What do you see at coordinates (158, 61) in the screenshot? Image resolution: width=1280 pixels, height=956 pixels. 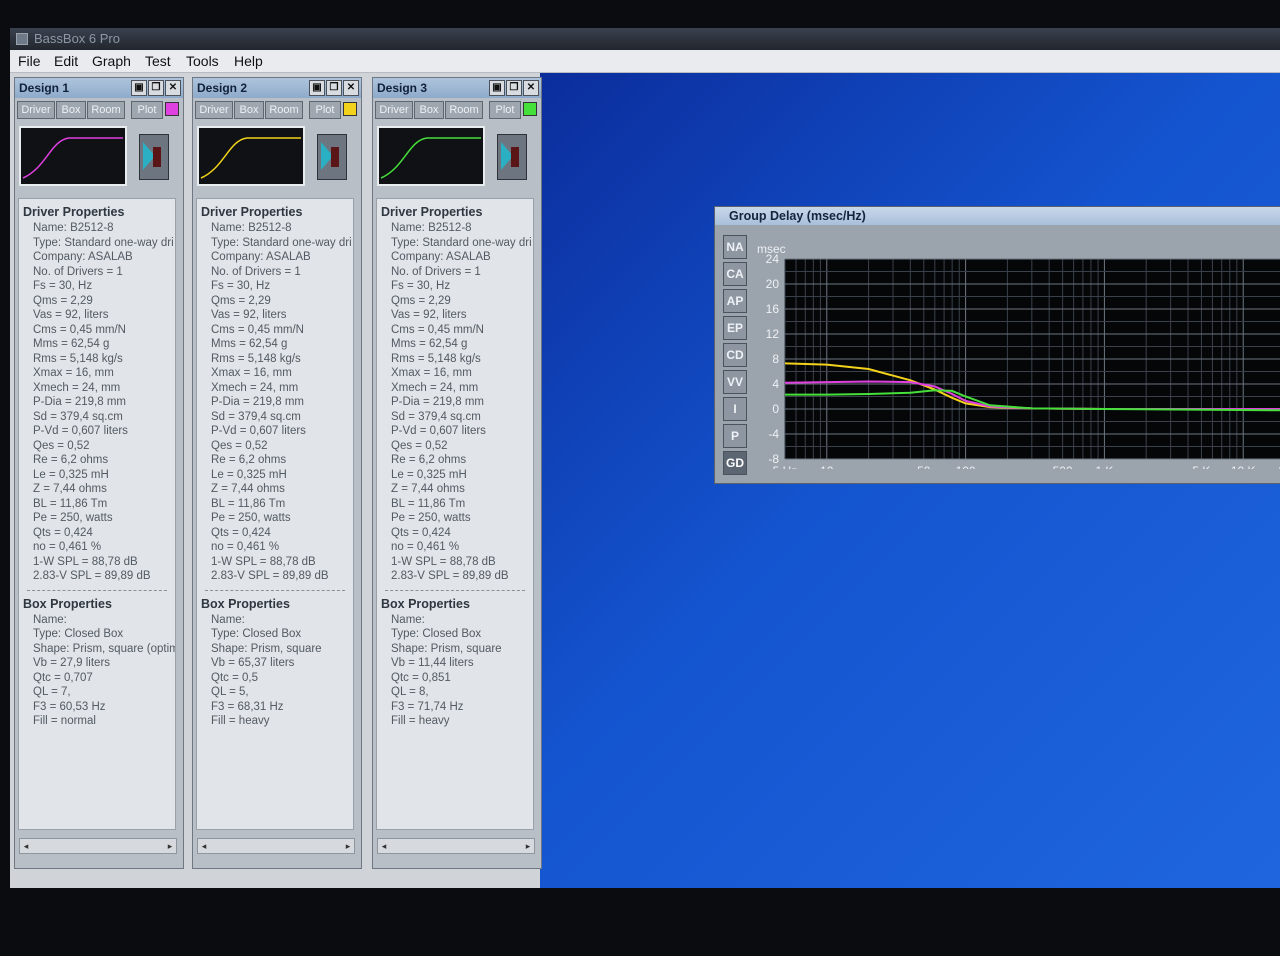 I see `menu-test: Test` at bounding box center [158, 61].